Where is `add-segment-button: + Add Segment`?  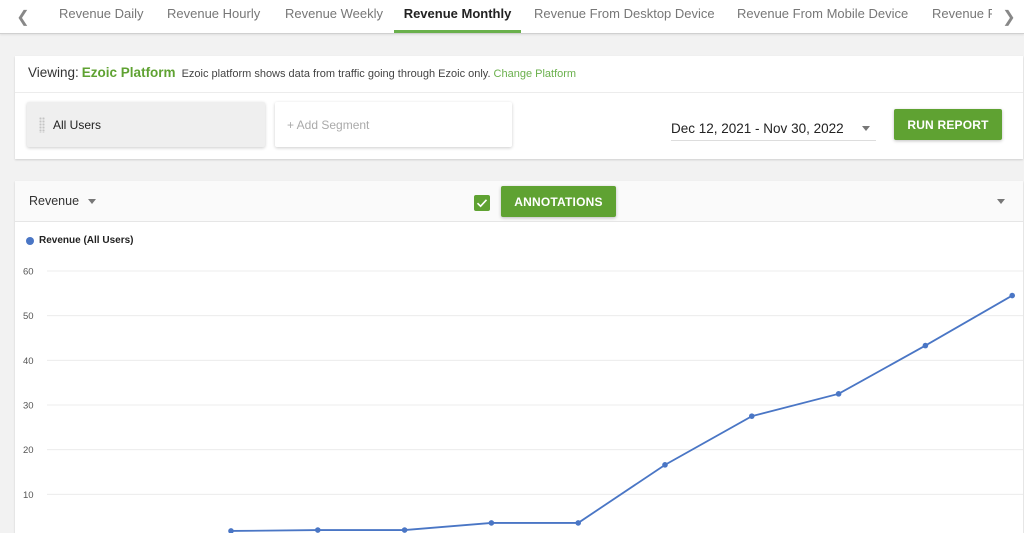
add-segment-button: + Add Segment is located at coordinates (393, 124).